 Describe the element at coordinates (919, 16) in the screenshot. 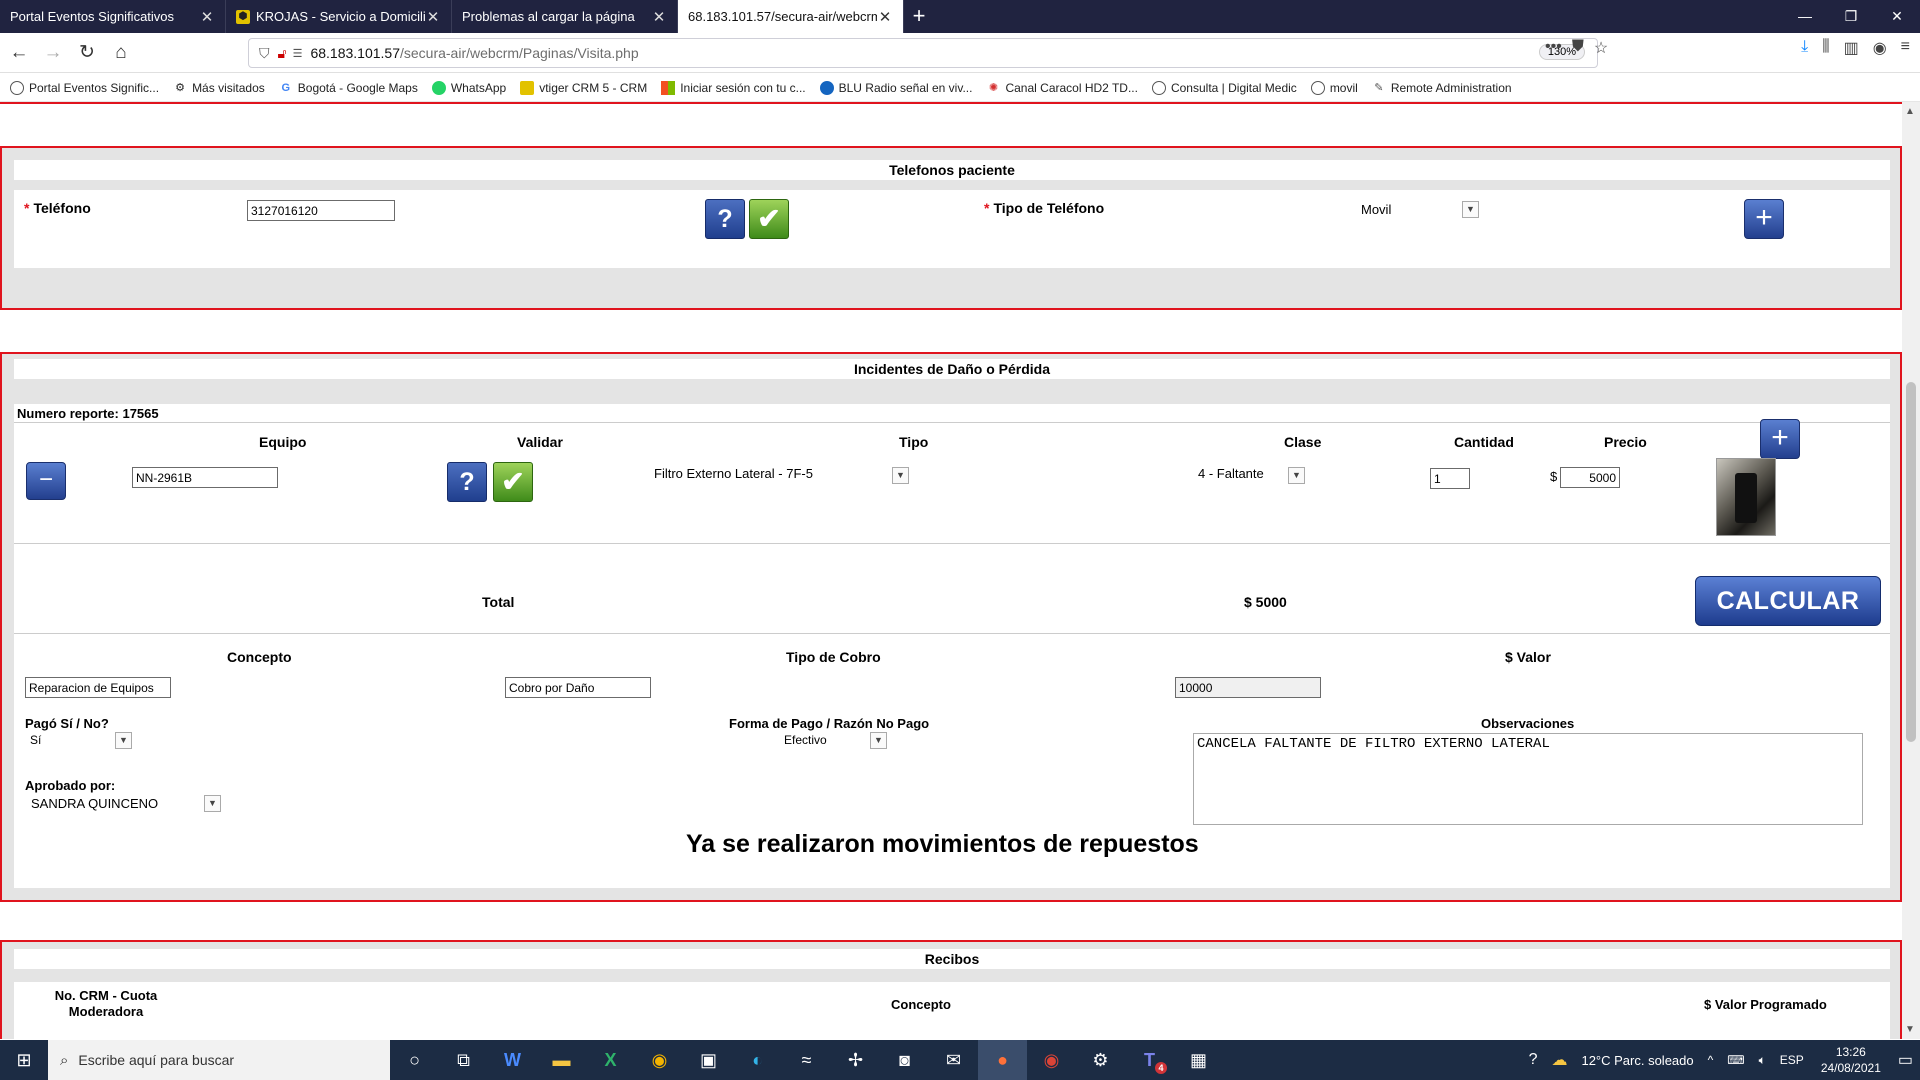

I see `new-tab-button: +` at that location.